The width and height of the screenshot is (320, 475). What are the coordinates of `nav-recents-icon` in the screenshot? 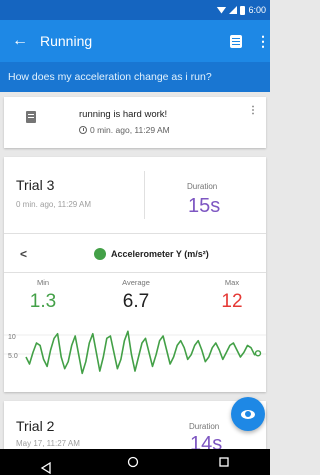 It's located at (224, 462).